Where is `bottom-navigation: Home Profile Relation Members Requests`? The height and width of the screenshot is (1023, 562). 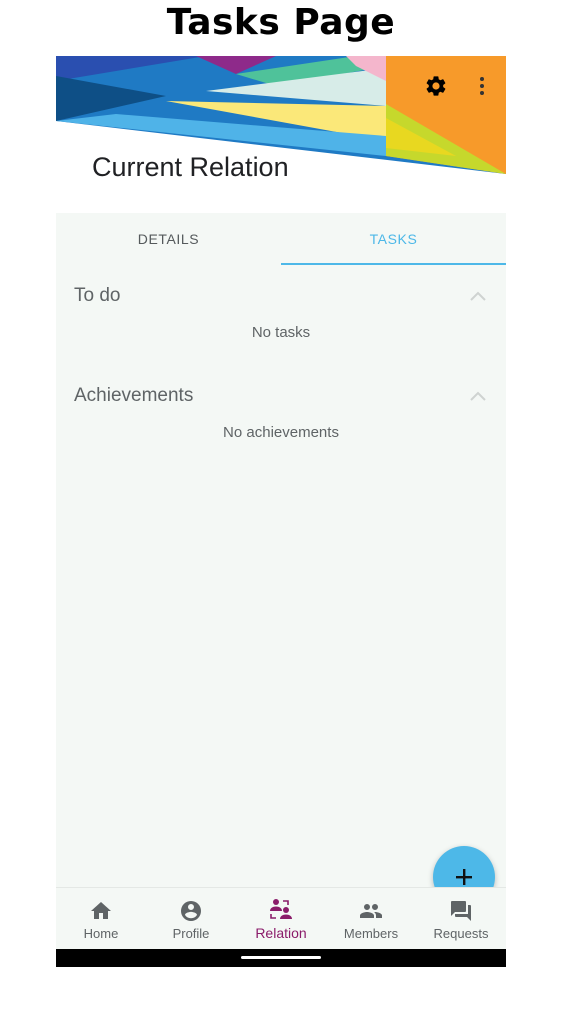 bottom-navigation: Home Profile Relation Members Requests is located at coordinates (281, 918).